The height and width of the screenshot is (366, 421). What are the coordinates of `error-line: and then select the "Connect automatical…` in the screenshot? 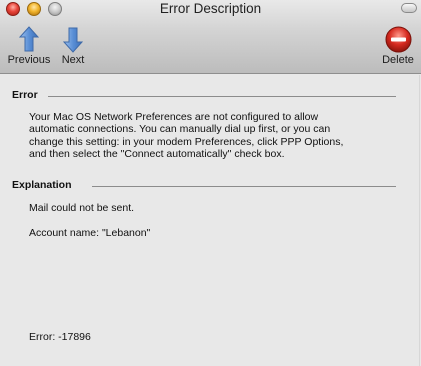 It's located at (157, 154).